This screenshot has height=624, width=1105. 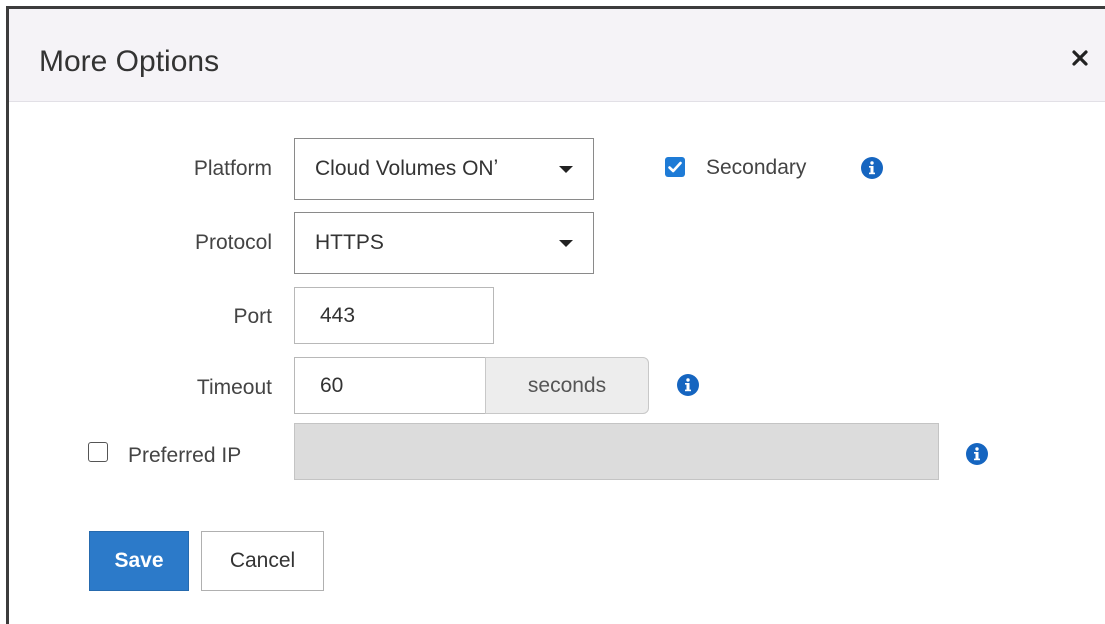 I want to click on port-input, so click(x=394, y=315).